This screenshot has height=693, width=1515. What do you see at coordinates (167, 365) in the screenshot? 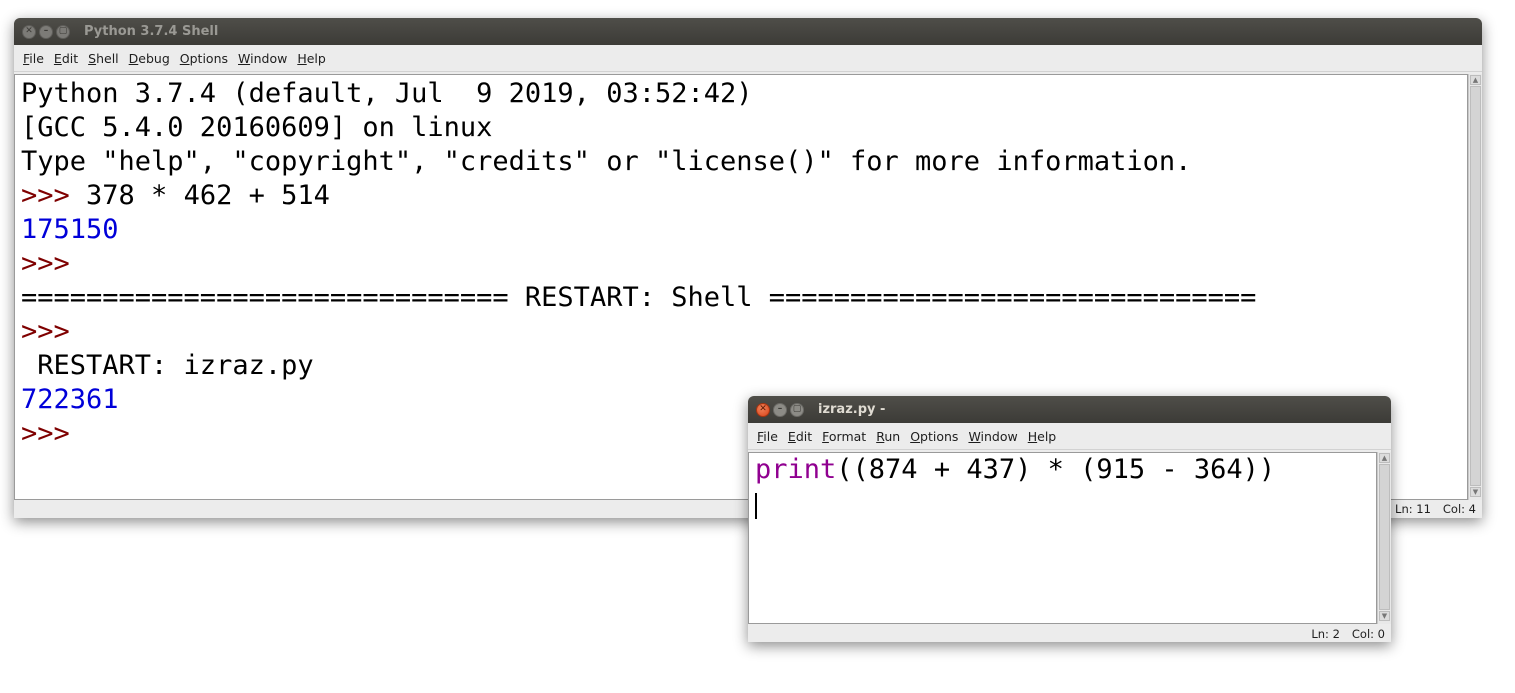
I see `shell-text-line: RESTART: izraz.py` at bounding box center [167, 365].